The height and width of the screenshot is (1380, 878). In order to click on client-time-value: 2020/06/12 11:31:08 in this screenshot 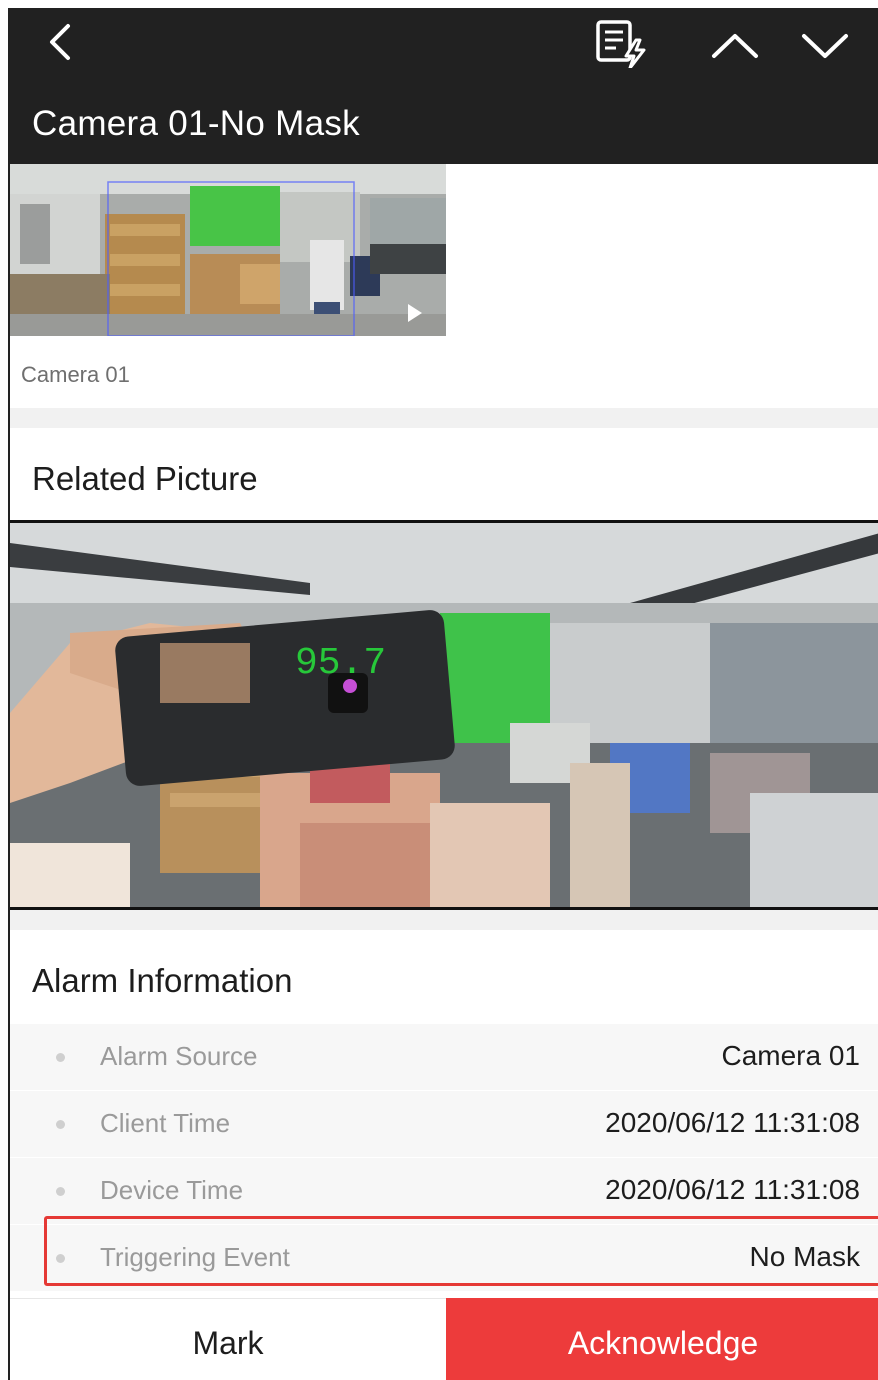, I will do `click(732, 1122)`.